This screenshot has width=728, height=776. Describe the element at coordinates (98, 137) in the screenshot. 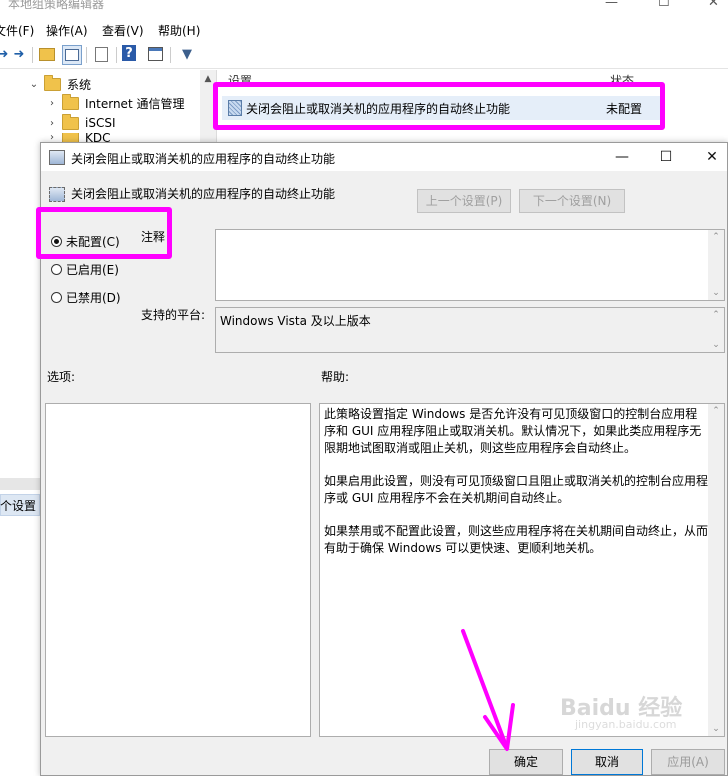

I see `tree-item-label: KDC` at that location.